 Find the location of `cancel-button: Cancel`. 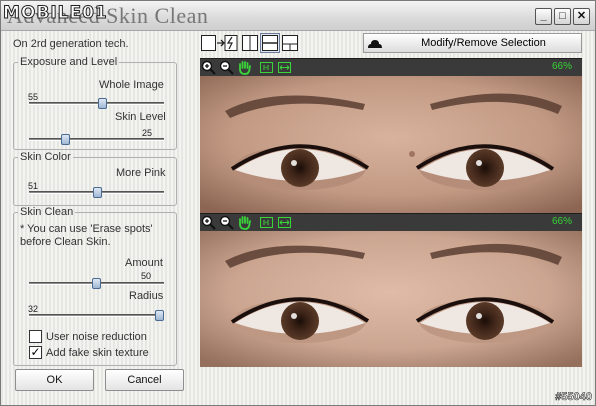

cancel-button: Cancel is located at coordinates (144, 380).